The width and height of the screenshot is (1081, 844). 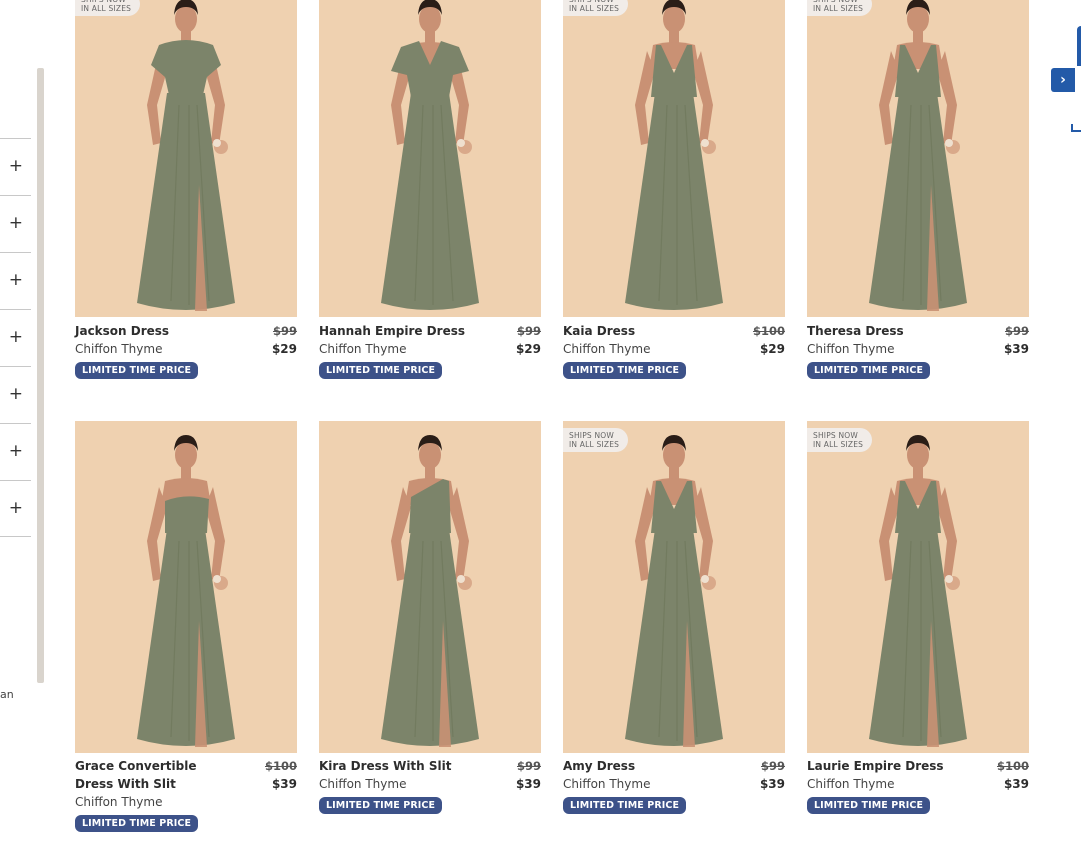 What do you see at coordinates (887, 766) in the screenshot?
I see `product-name: Laurie Empire Dress` at bounding box center [887, 766].